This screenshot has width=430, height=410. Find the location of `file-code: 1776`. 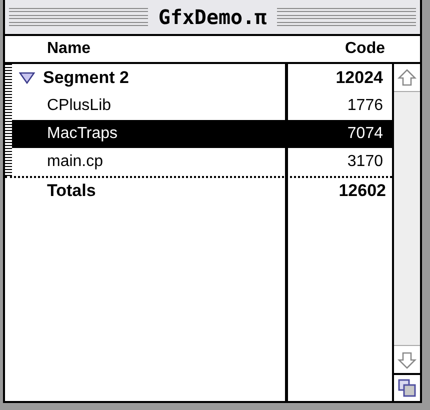

file-code: 1776 is located at coordinates (365, 106).